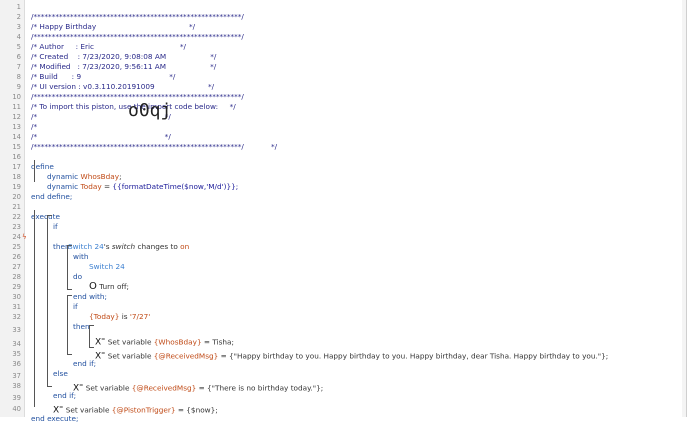 This screenshot has width=690, height=434. What do you see at coordinates (175, 186) in the screenshot?
I see `today-expression: {{formatDateTime($now,'M/d')}};` at bounding box center [175, 186].